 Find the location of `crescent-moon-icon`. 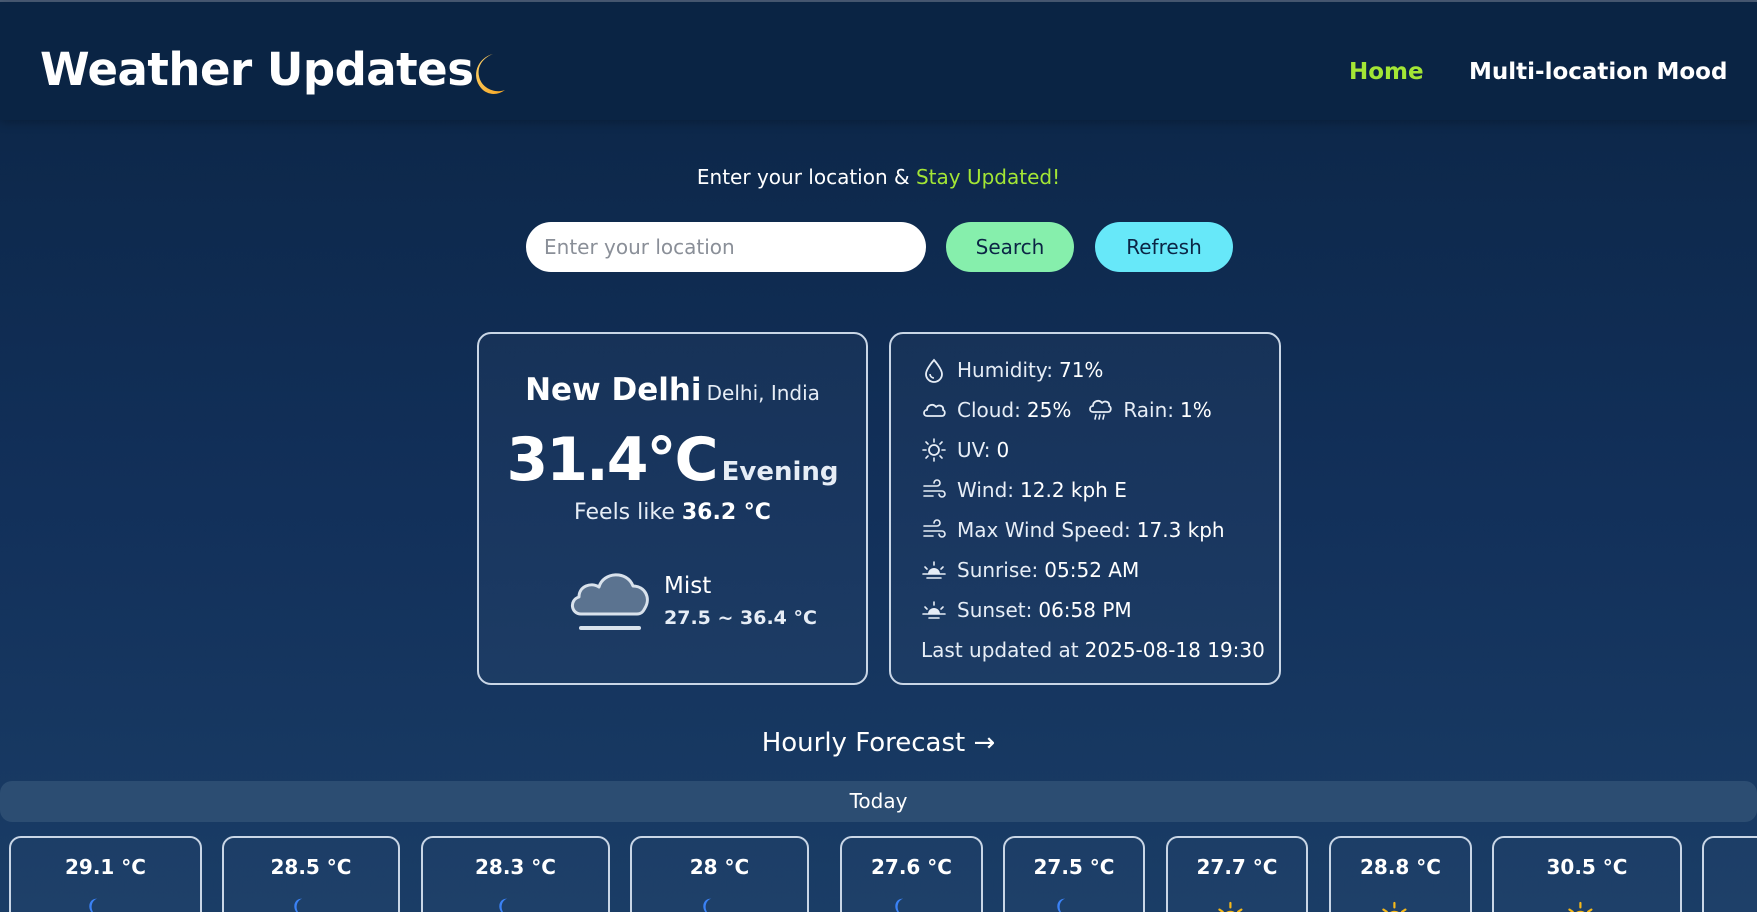

crescent-moon-icon is located at coordinates (490, 74).